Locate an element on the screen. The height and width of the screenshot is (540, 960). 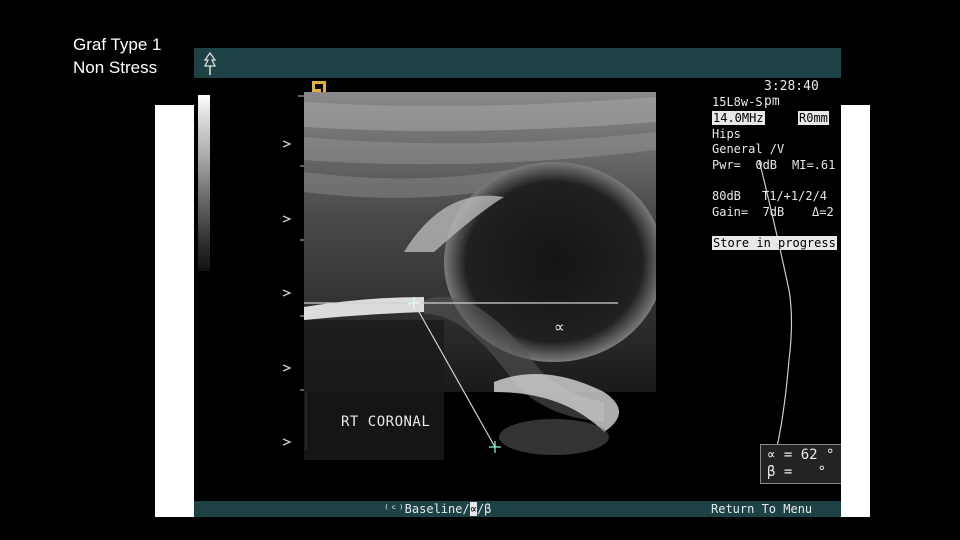
baseline-alpha-selected: ∝ is located at coordinates (473, 509).